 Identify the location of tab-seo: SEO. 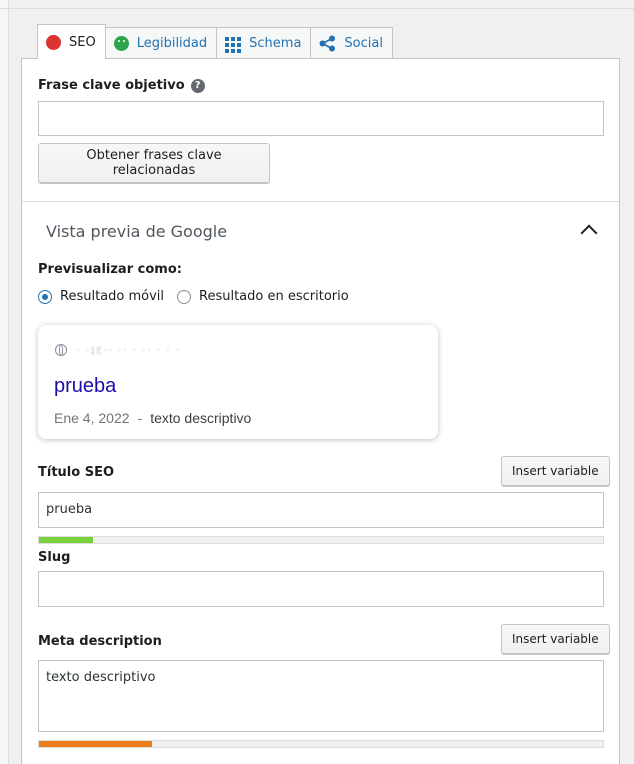
(71, 41).